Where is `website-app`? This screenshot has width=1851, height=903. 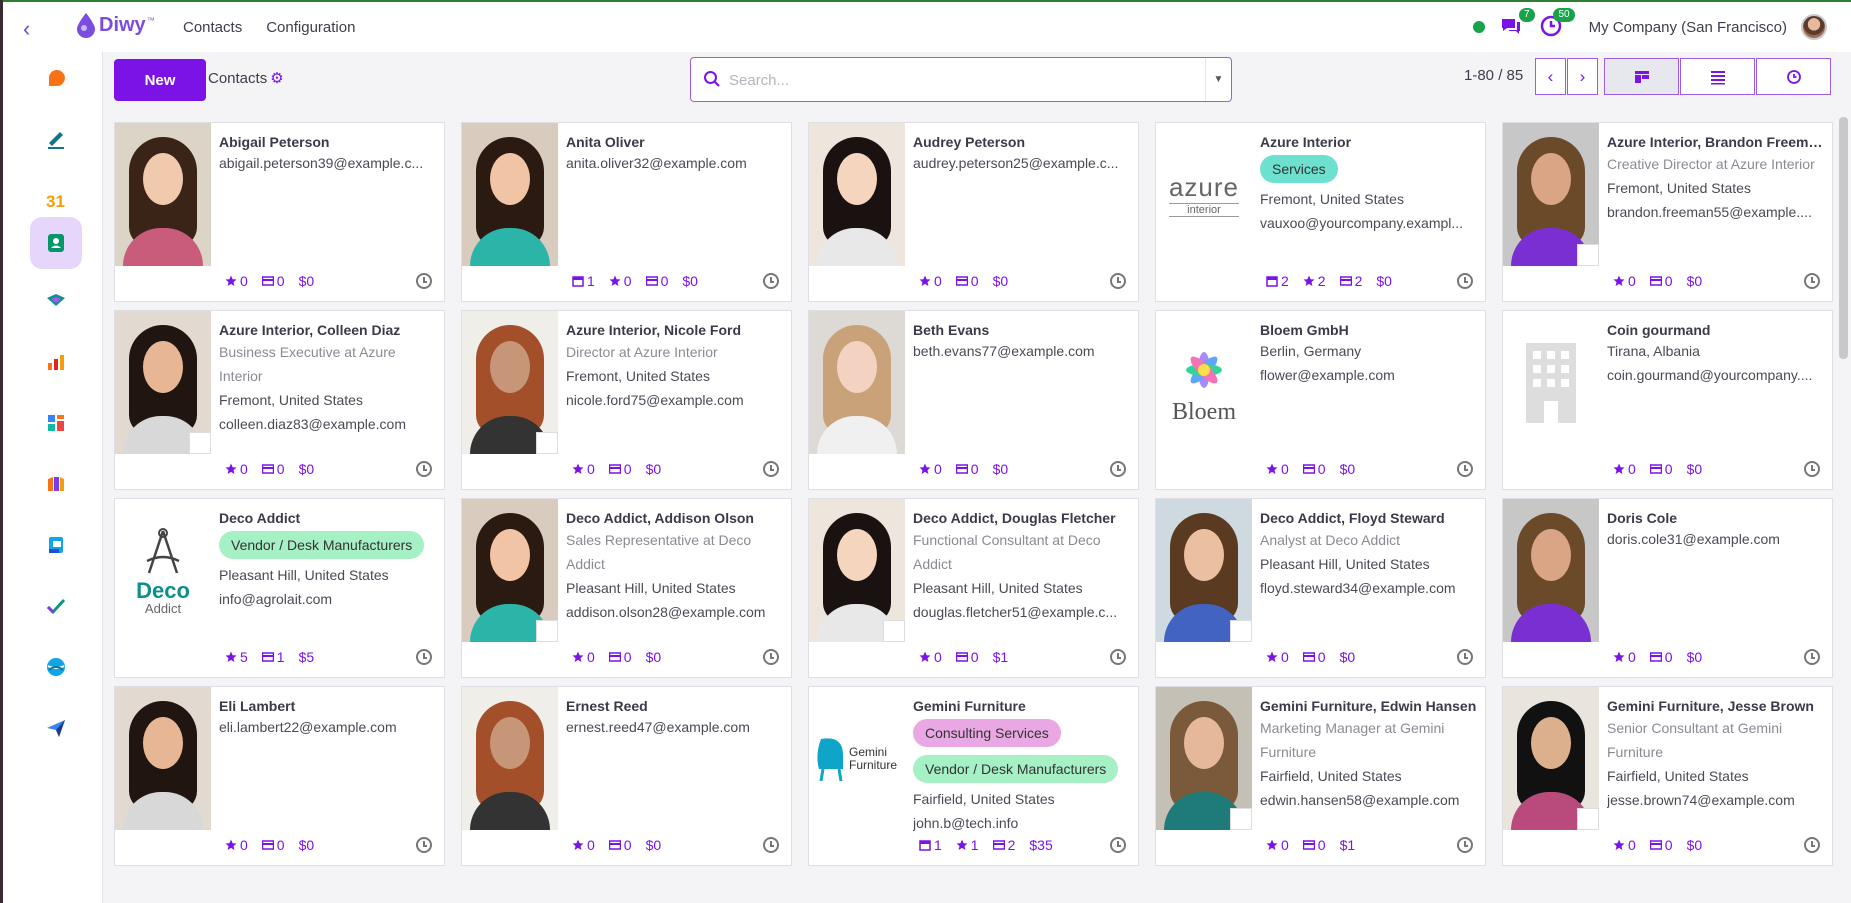 website-app is located at coordinates (56, 667).